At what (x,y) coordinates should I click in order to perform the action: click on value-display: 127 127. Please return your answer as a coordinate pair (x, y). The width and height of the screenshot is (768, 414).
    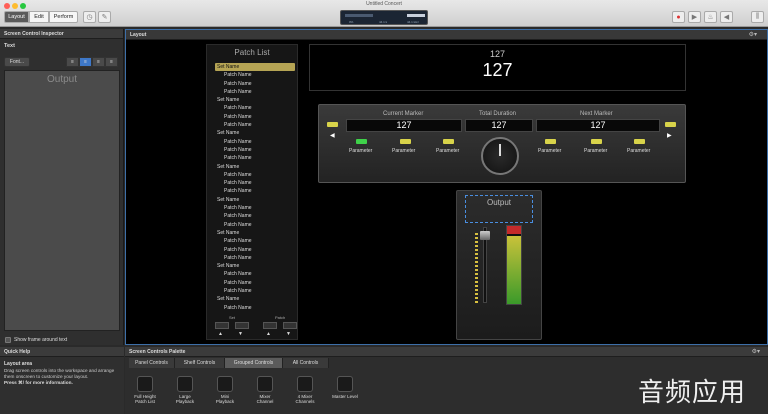
    Looking at the image, I should click on (497, 67).